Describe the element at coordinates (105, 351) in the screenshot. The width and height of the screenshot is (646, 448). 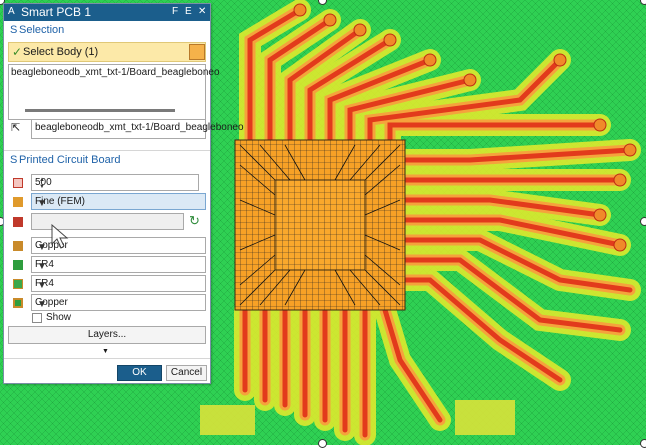
I see `expand-icon: ▼` at that location.